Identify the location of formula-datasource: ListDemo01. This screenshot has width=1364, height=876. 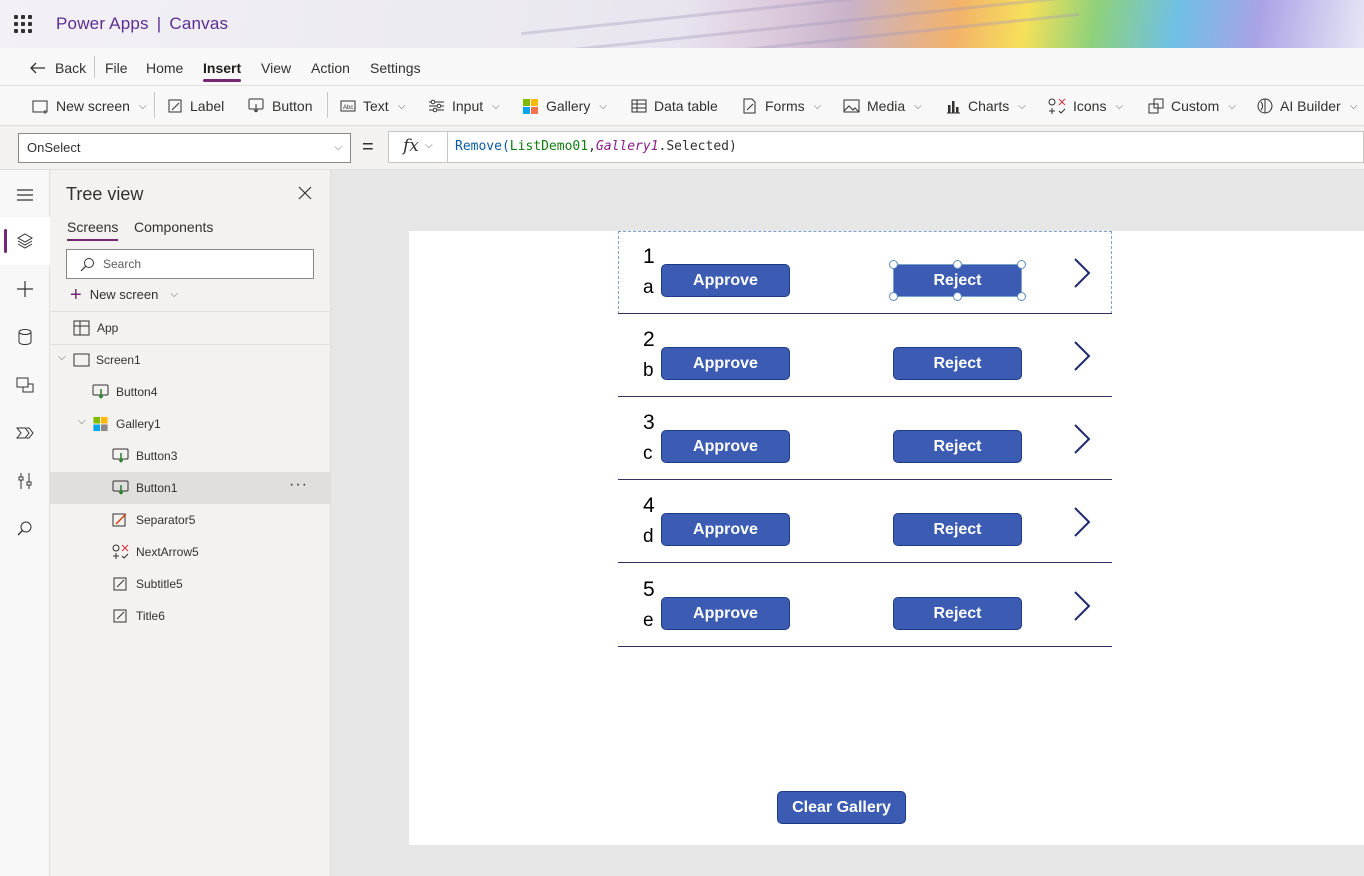
(549, 146).